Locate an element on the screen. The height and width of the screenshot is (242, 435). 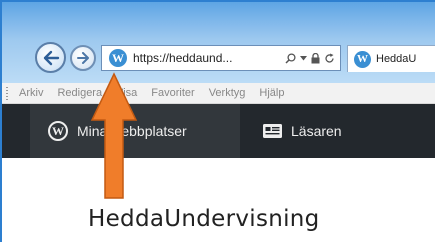
dropdown-icon is located at coordinates (303, 58).